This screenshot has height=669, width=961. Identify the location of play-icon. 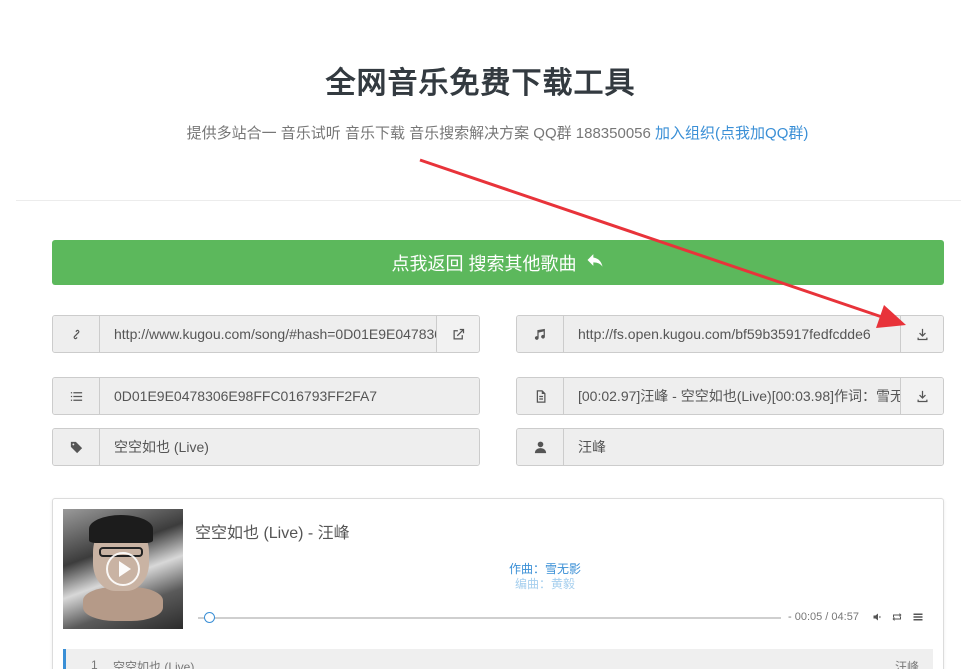
(123, 569).